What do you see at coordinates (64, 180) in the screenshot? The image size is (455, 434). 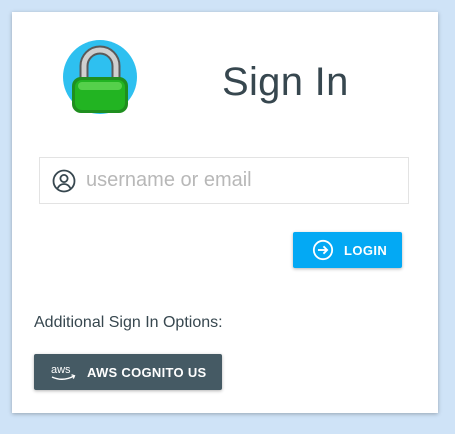 I see `user-circle-icon` at bounding box center [64, 180].